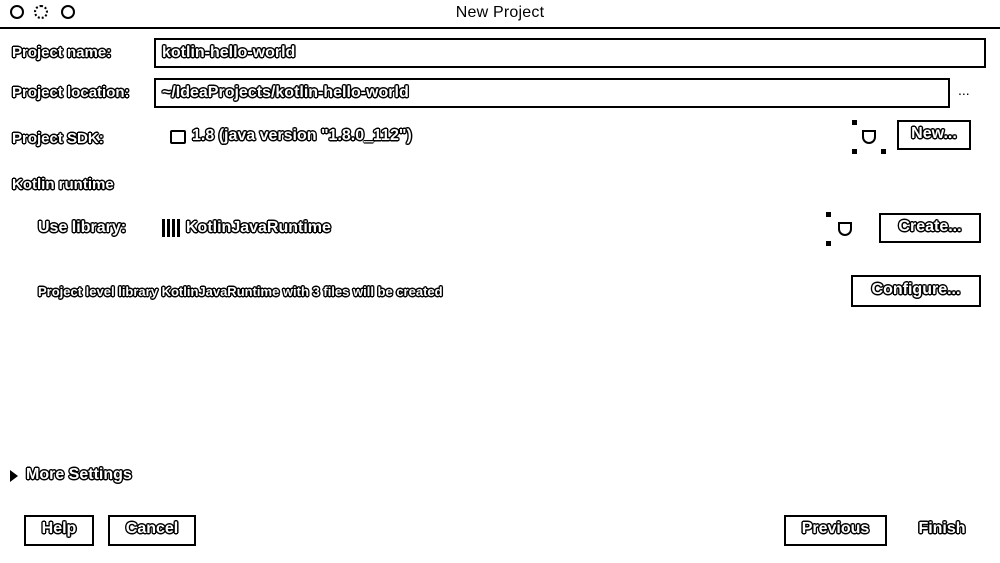 The width and height of the screenshot is (1000, 563). I want to click on library-combo-arrow, so click(843, 229).